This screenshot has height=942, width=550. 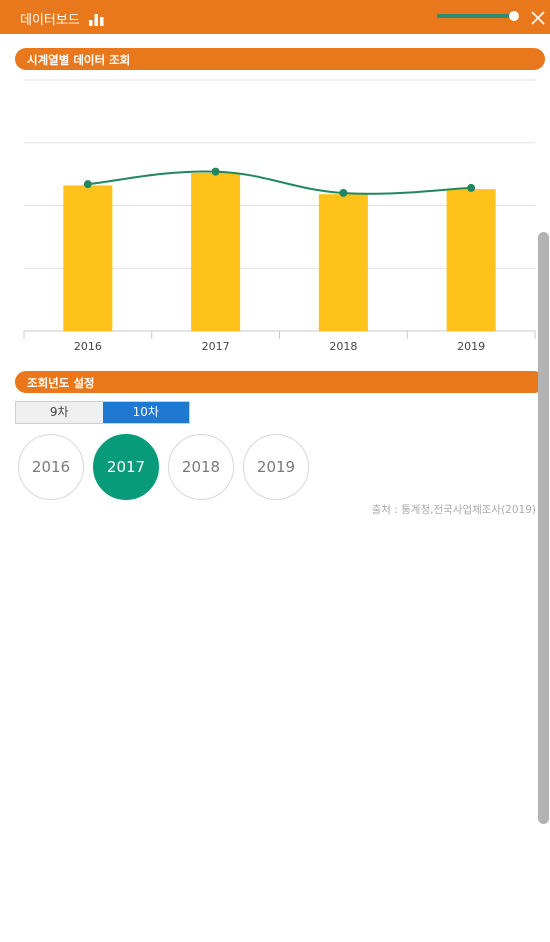 What do you see at coordinates (126, 467) in the screenshot?
I see `year-button-2017: 2017` at bounding box center [126, 467].